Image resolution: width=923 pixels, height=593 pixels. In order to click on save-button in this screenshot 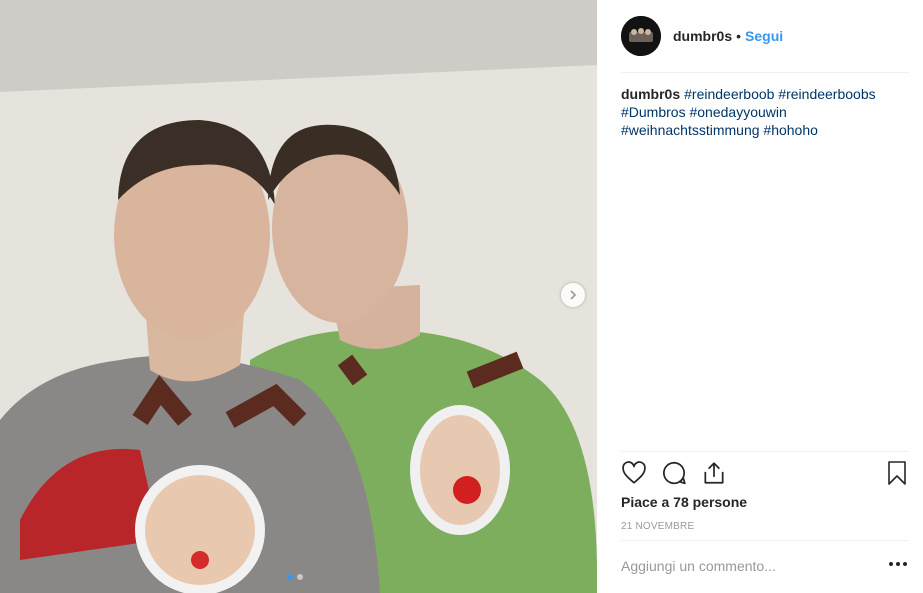, I will do `click(897, 475)`.